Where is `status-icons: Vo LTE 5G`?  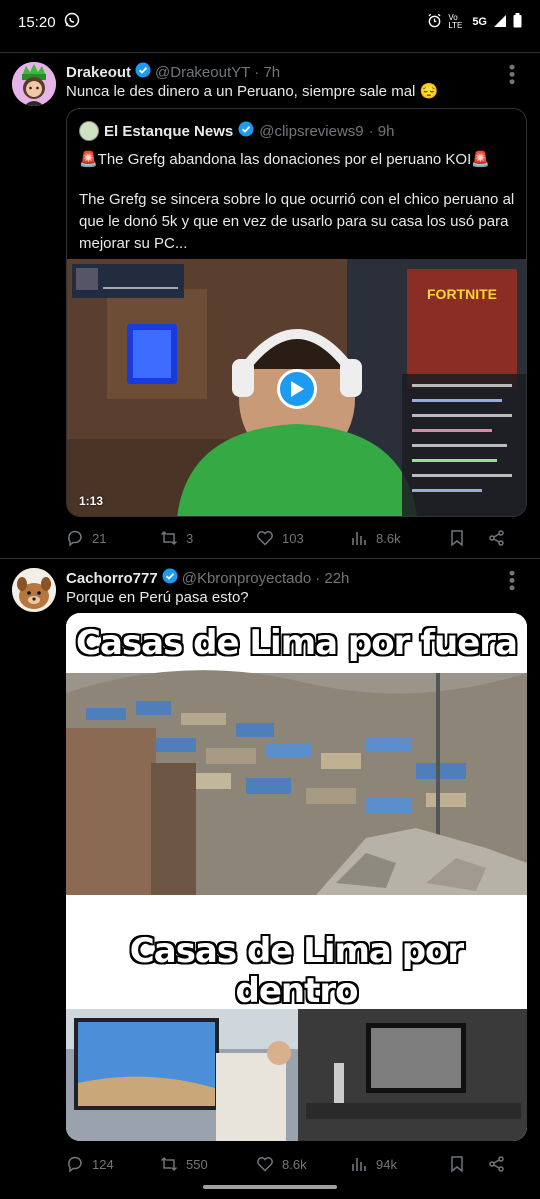
status-icons: Vo LTE 5G is located at coordinates (474, 22).